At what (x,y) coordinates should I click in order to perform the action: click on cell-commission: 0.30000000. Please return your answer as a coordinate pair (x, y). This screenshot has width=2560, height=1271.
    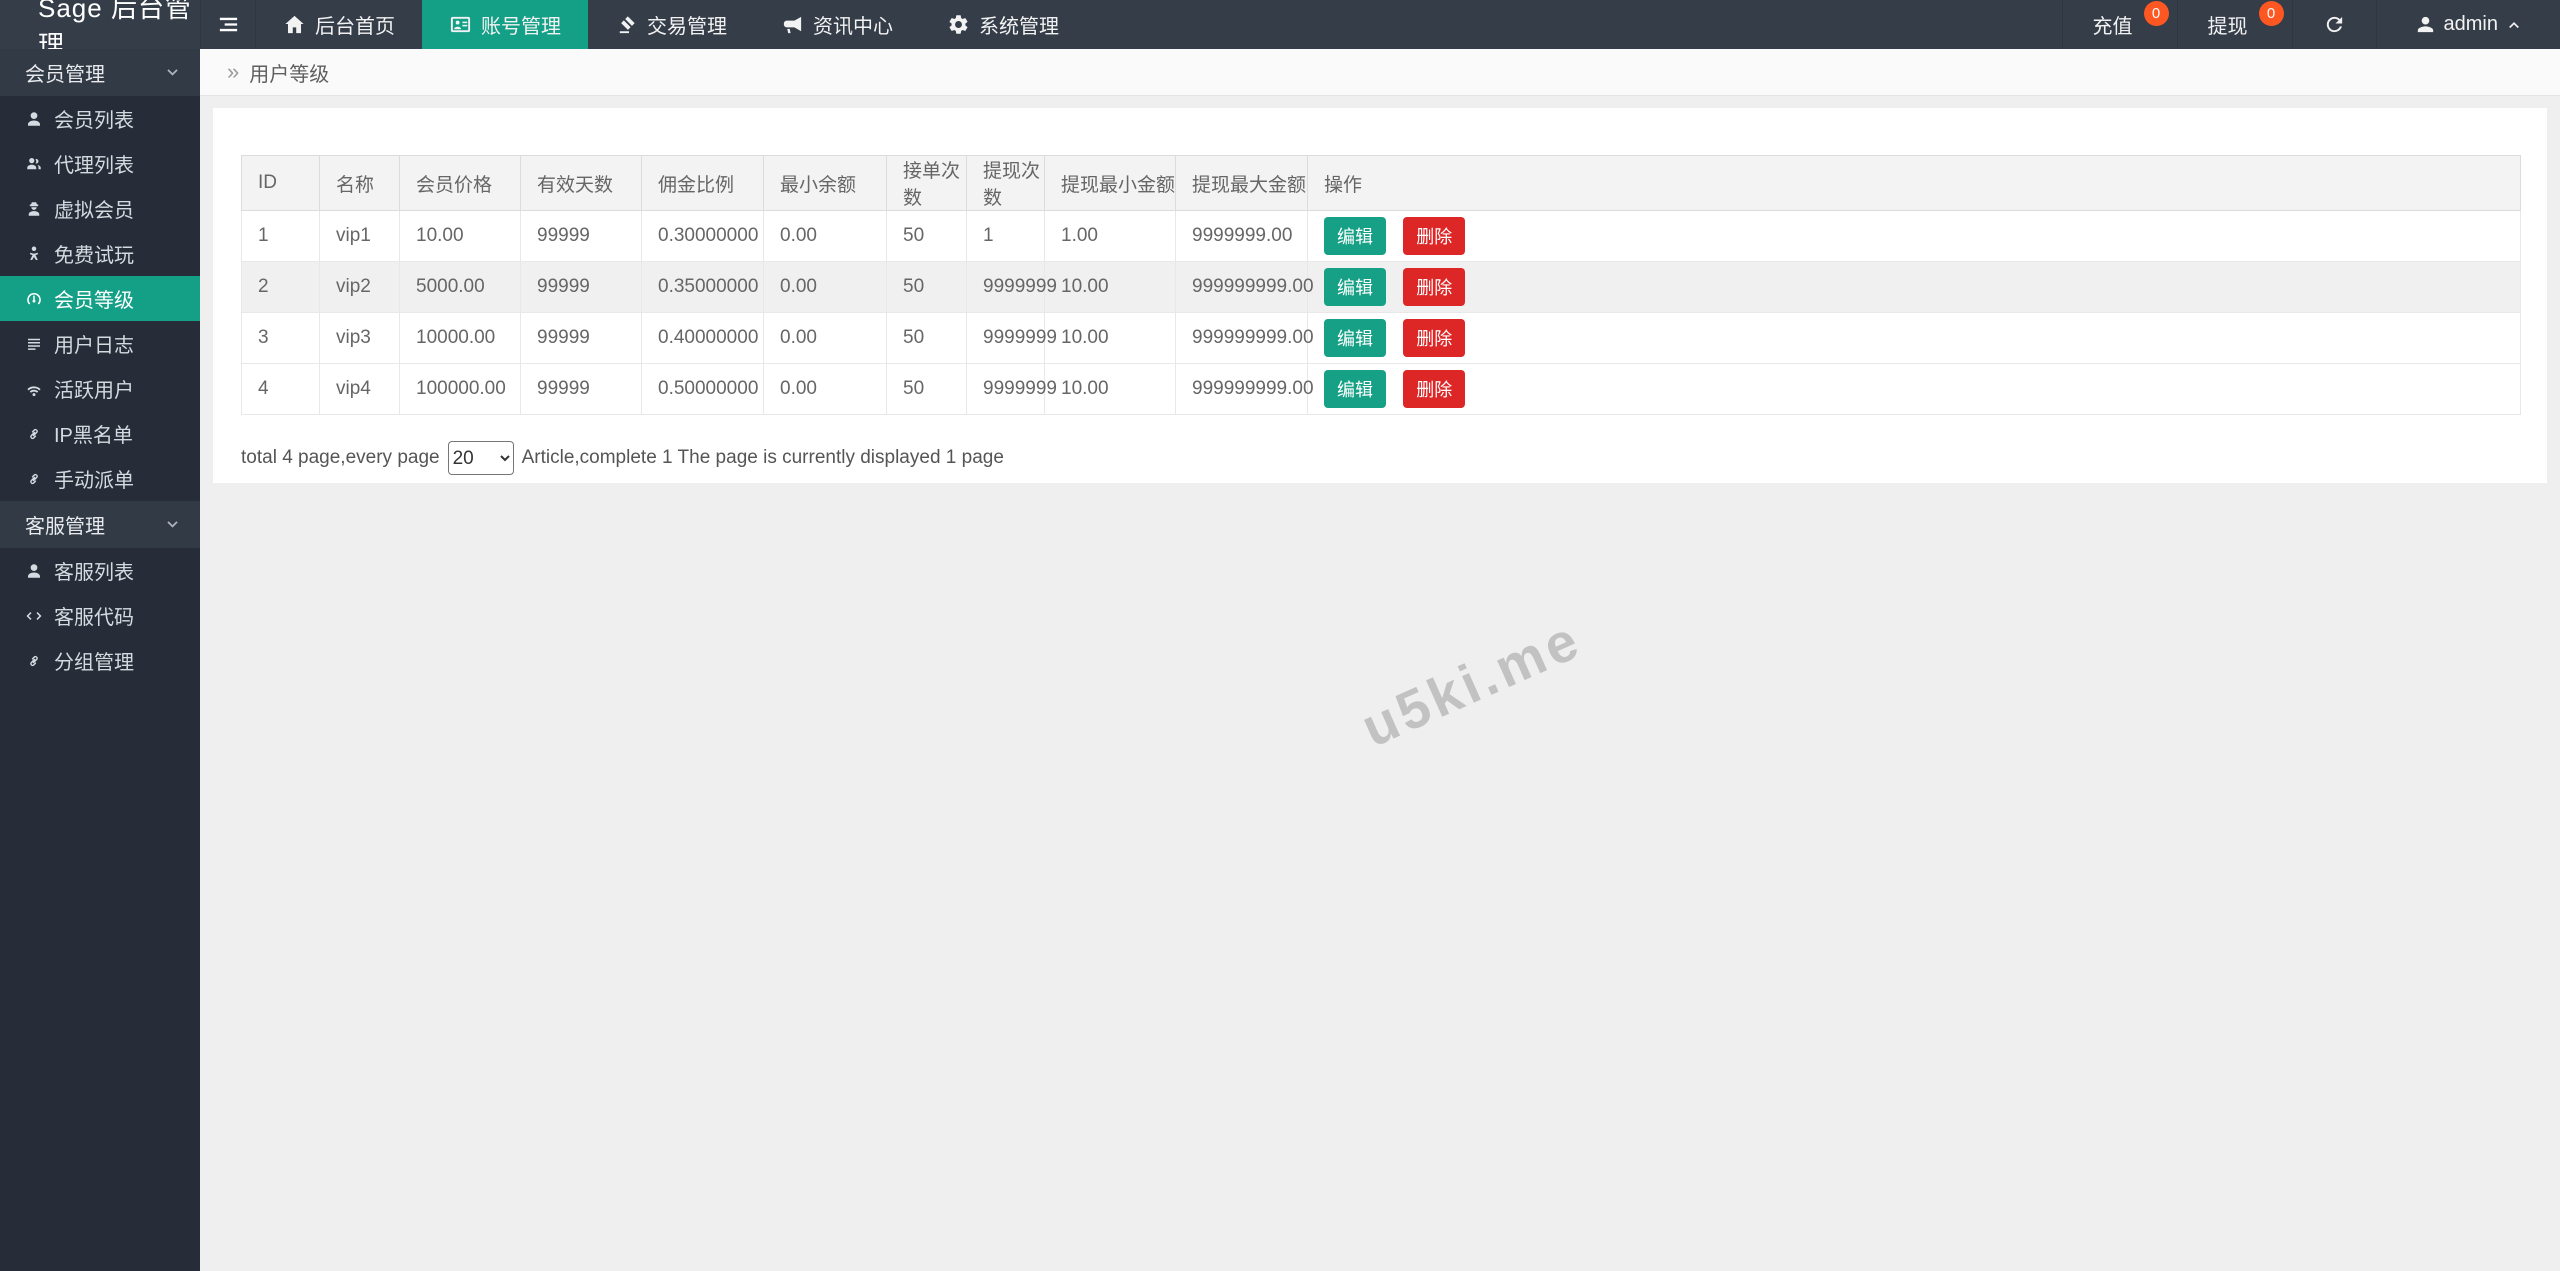
    Looking at the image, I should click on (702, 236).